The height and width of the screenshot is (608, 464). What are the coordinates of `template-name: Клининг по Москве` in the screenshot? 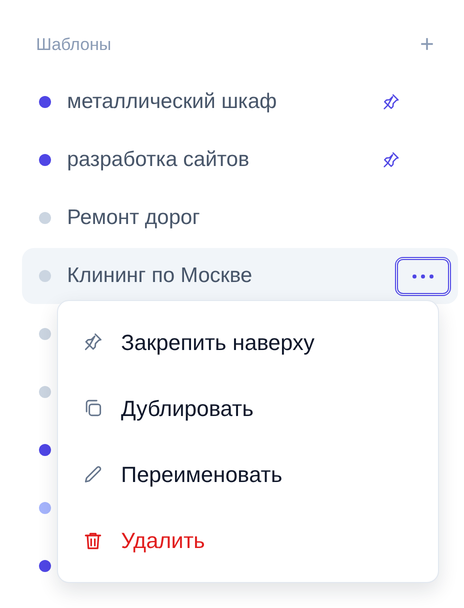 It's located at (159, 276).